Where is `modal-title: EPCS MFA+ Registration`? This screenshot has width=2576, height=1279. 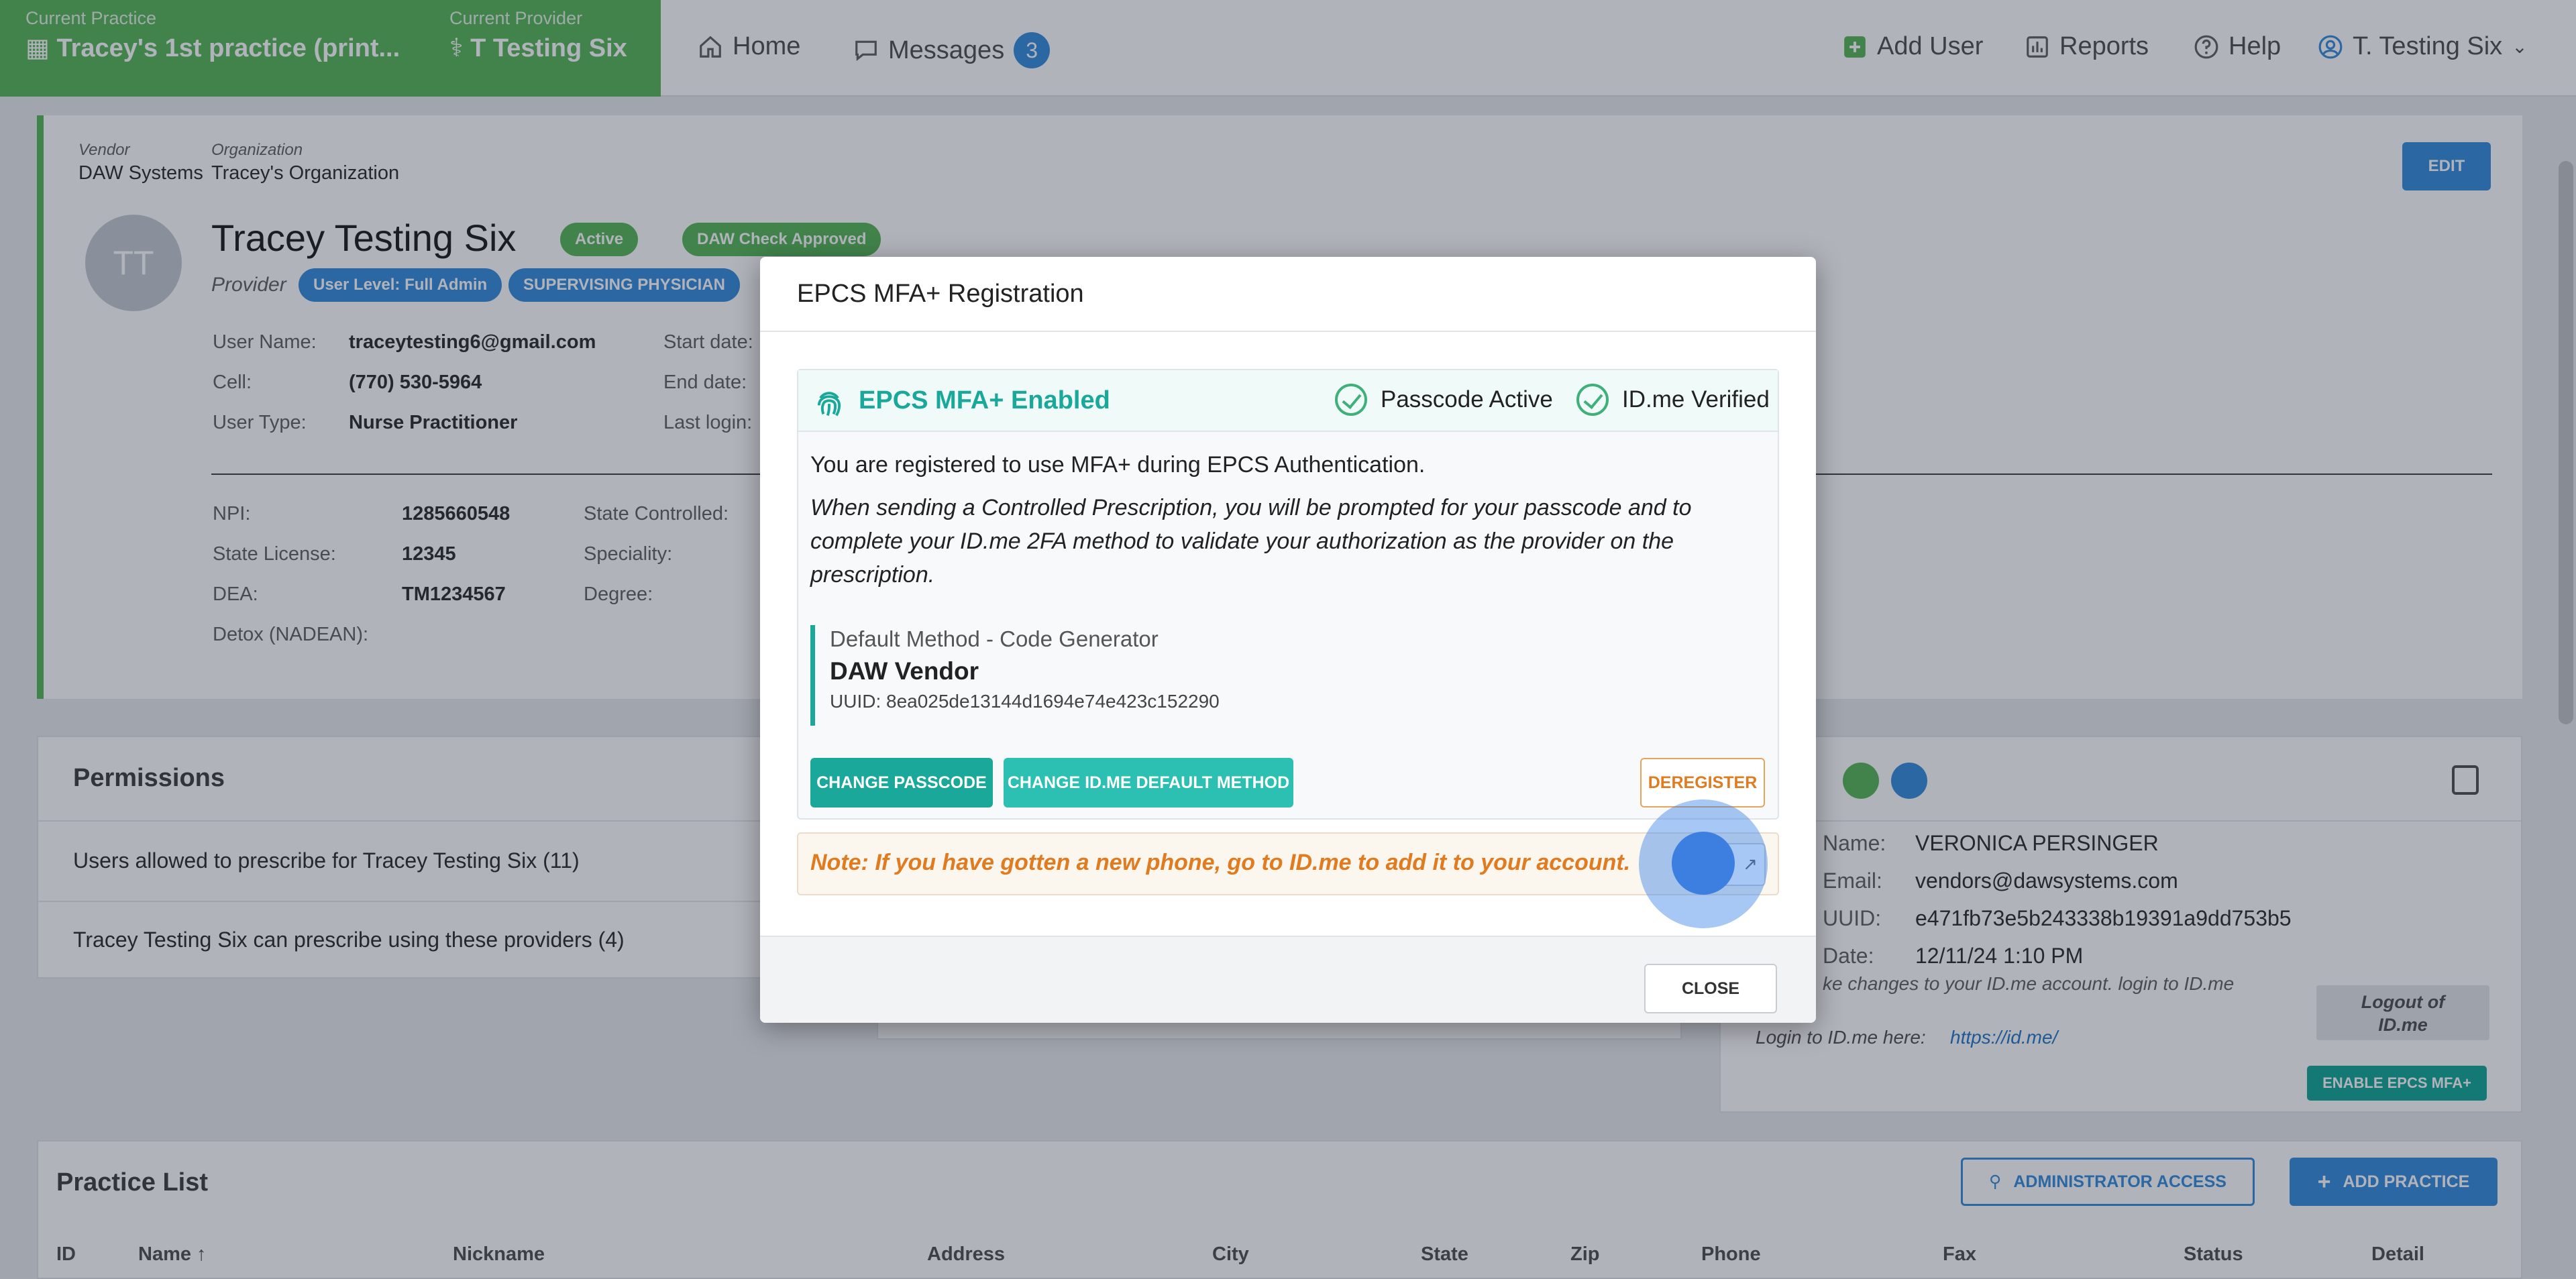 modal-title: EPCS MFA+ Registration is located at coordinates (940, 293).